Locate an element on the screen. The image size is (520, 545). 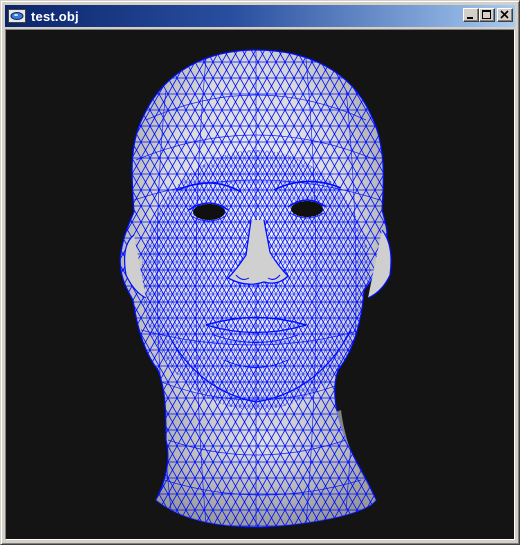
maximize-icon is located at coordinates (486, 14).